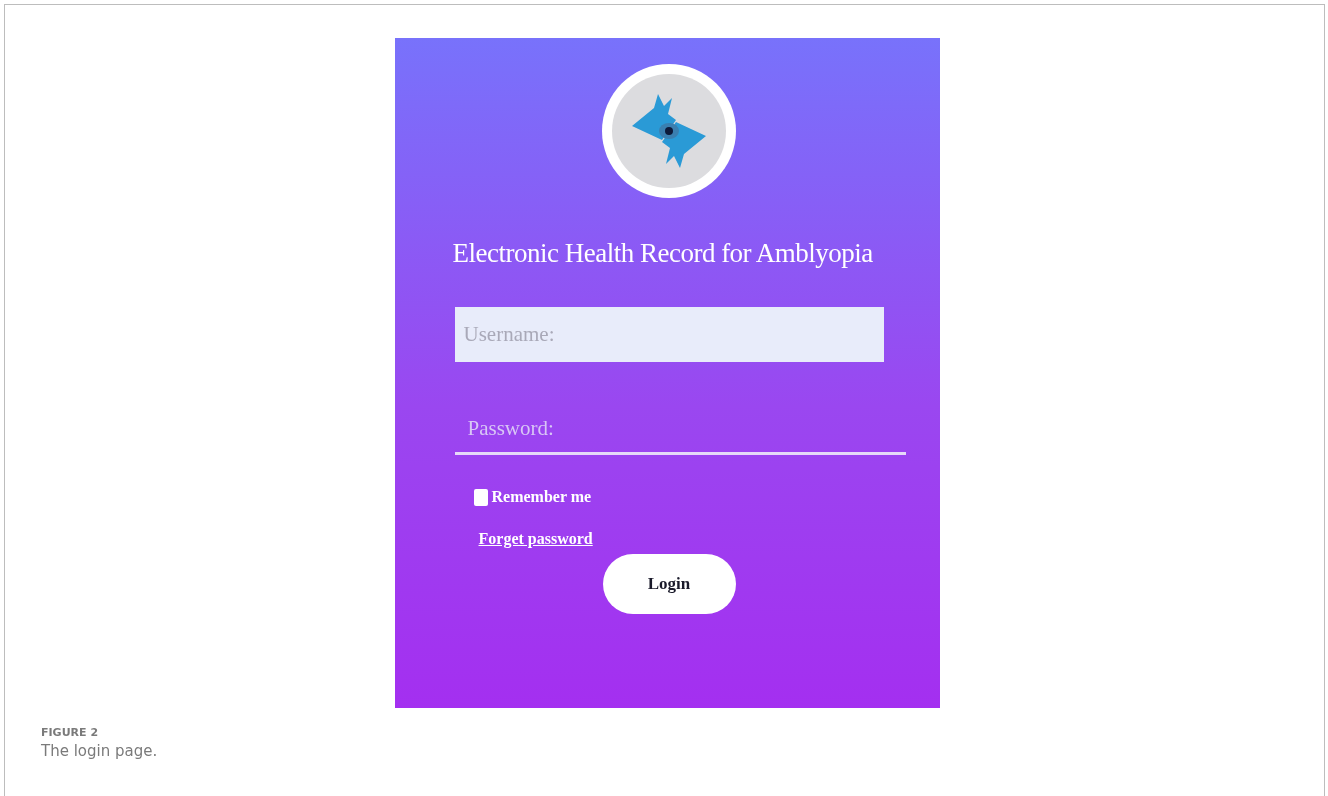  Describe the element at coordinates (669, 334) in the screenshot. I see `username-field: Username:` at that location.